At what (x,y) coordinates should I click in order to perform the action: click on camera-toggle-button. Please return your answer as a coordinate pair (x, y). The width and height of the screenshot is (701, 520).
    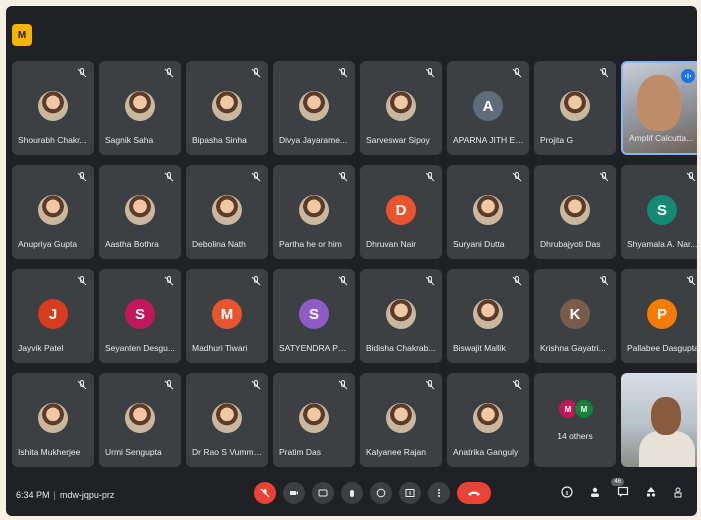
    Looking at the image, I should click on (294, 493).